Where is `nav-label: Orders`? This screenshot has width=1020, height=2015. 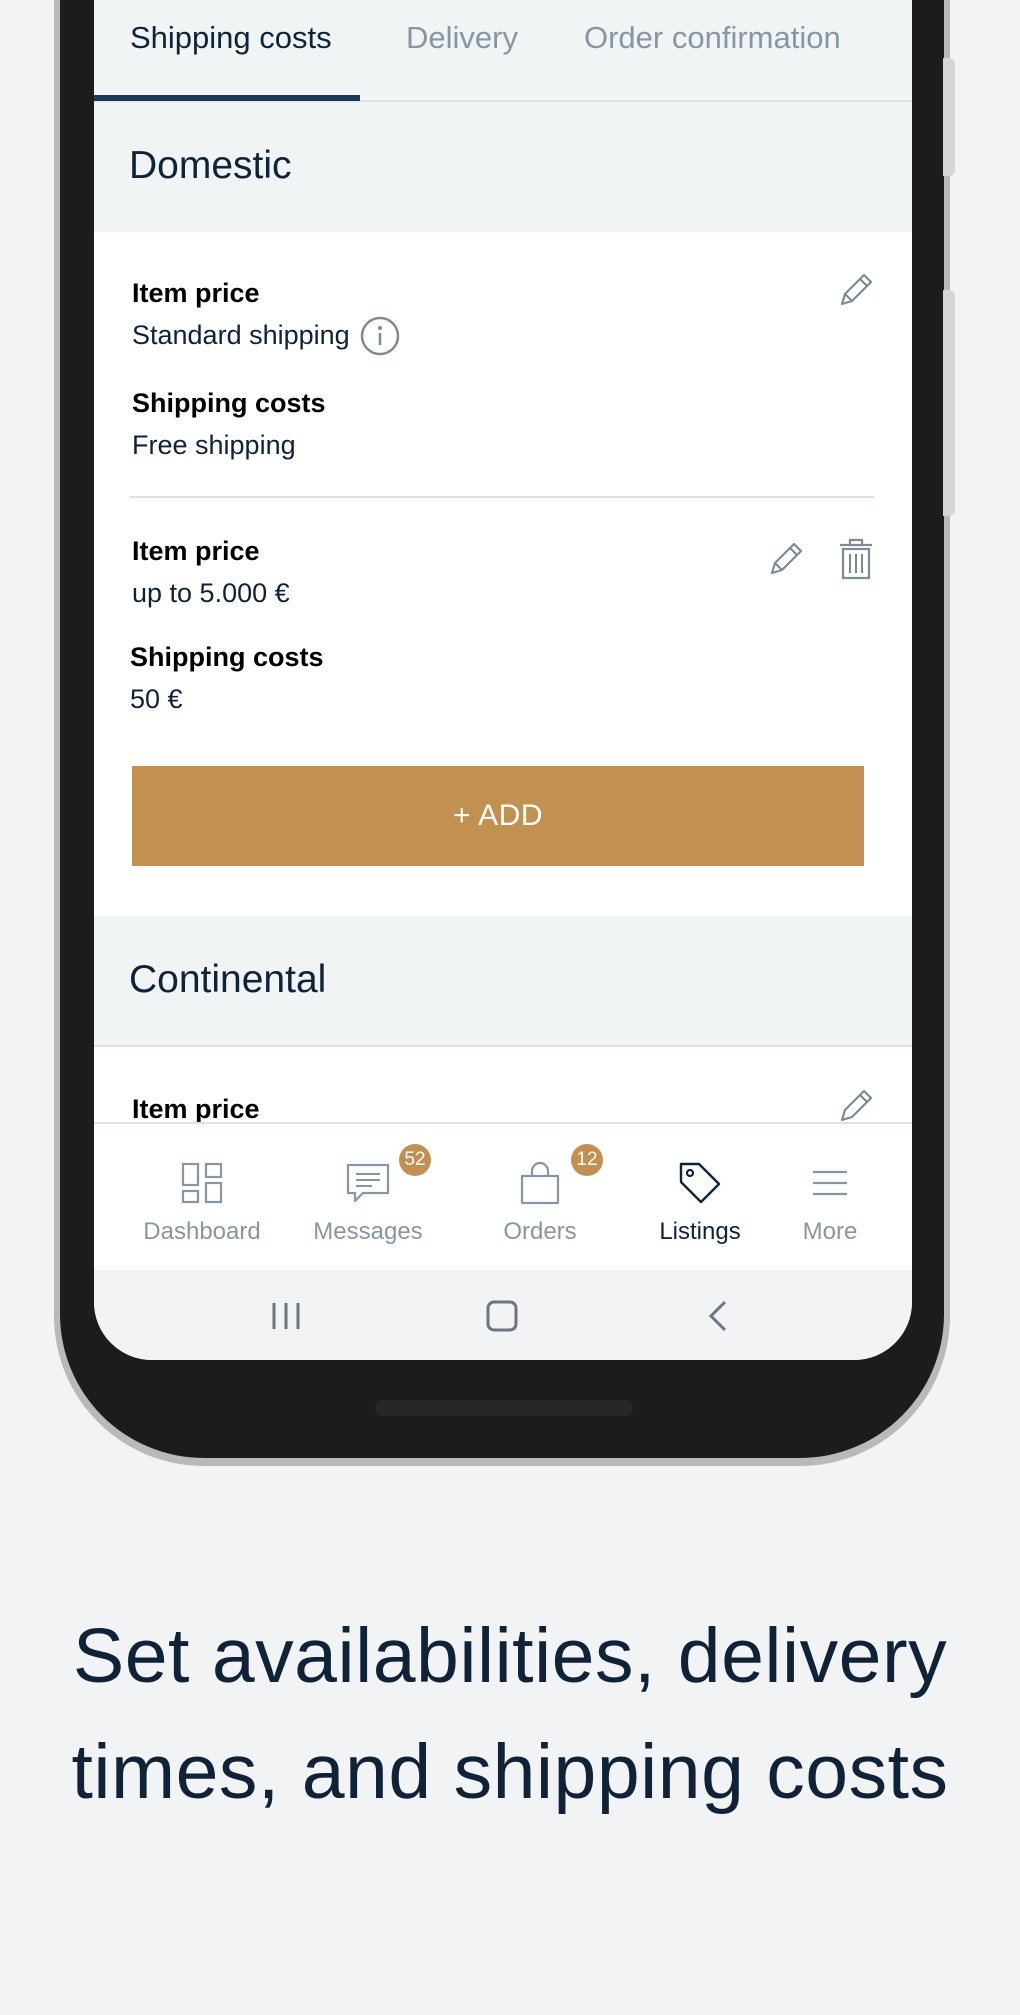 nav-label: Orders is located at coordinates (540, 1231).